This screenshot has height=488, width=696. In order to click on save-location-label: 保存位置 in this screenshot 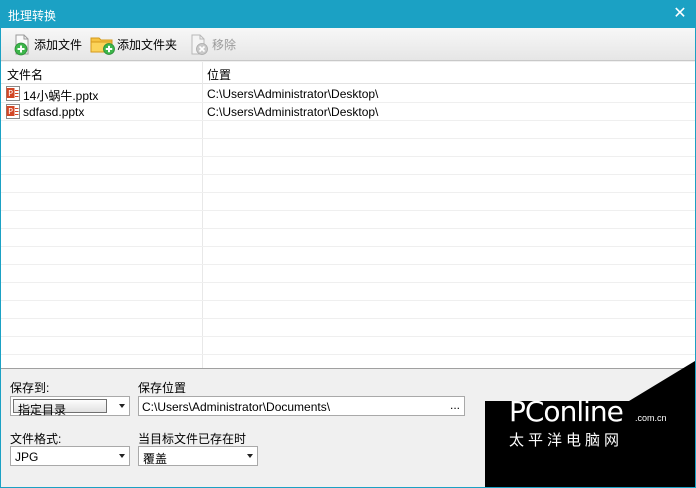, I will do `click(162, 388)`.